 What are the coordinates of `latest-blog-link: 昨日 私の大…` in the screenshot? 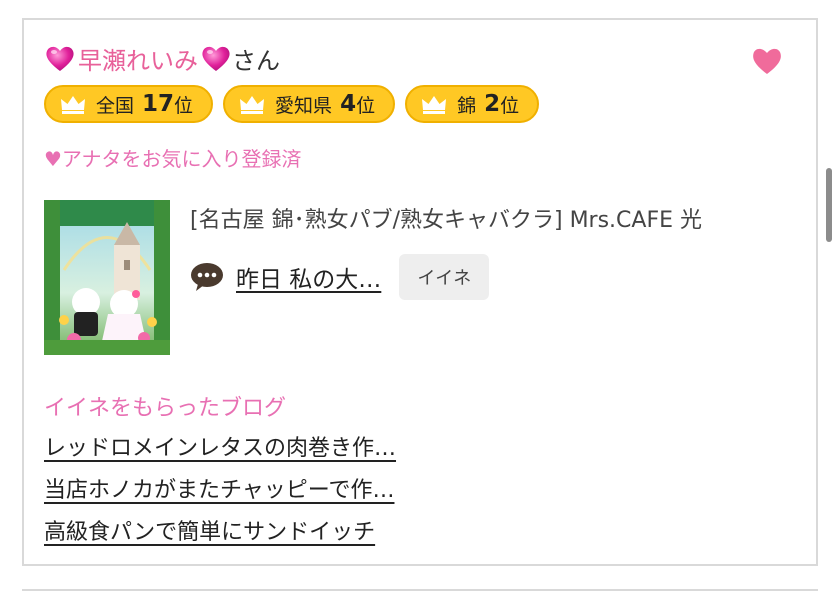 It's located at (308, 277).